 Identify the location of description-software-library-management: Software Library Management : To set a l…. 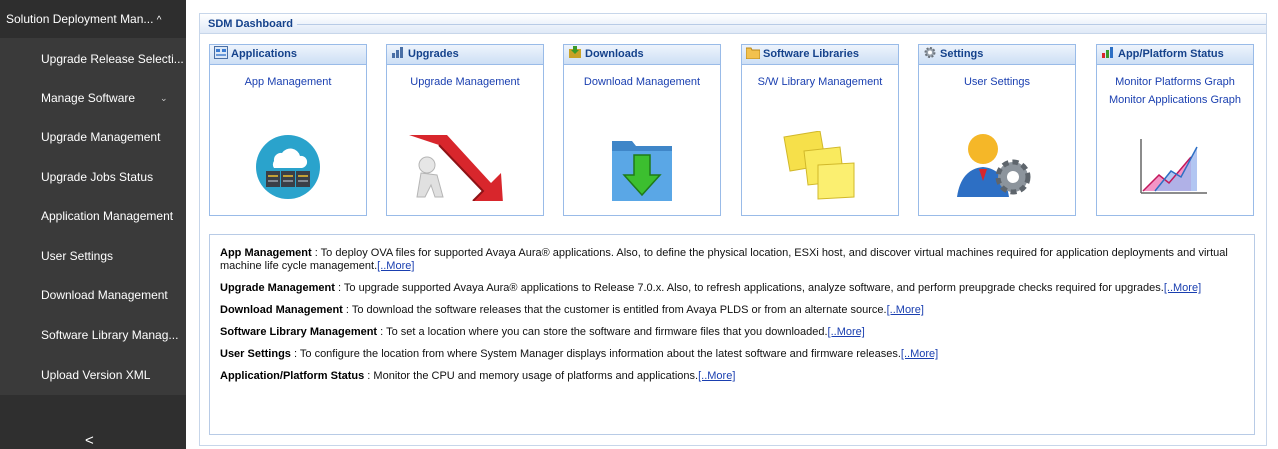
(732, 332).